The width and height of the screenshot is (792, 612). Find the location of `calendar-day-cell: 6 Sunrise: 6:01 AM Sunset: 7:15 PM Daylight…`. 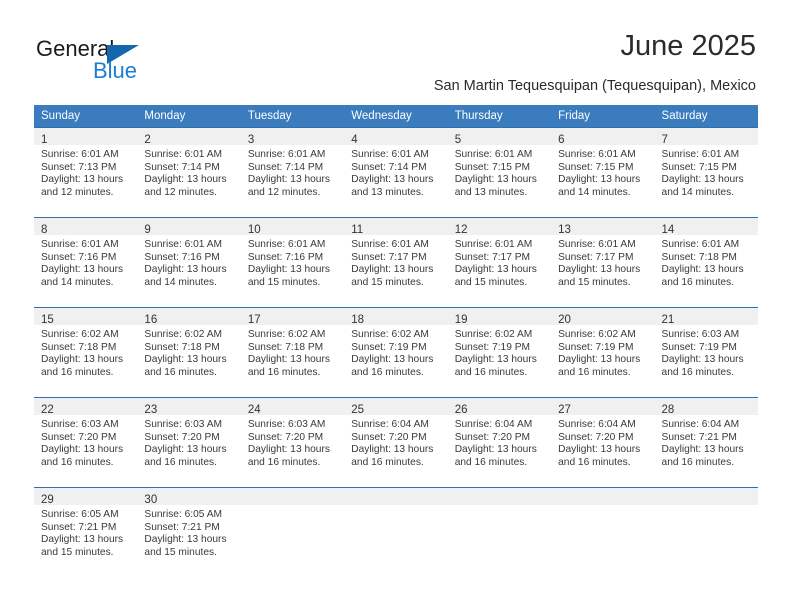

calendar-day-cell: 6 Sunrise: 6:01 AM Sunset: 7:15 PM Daylight… is located at coordinates (603, 172).